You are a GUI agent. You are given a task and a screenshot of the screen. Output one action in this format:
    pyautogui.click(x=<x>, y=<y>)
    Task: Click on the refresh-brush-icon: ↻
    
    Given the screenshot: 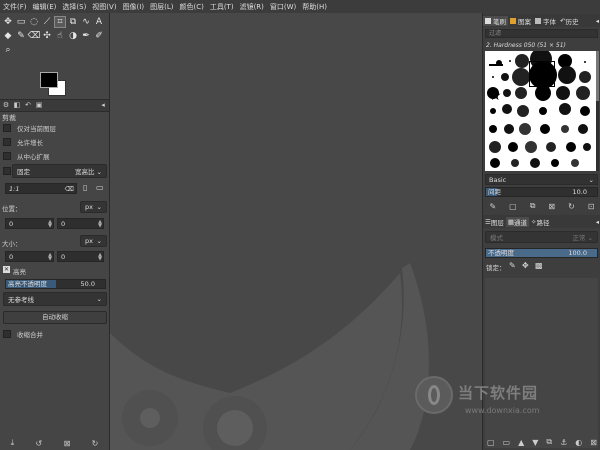 What is the action you would take?
    pyautogui.click(x=571, y=206)
    